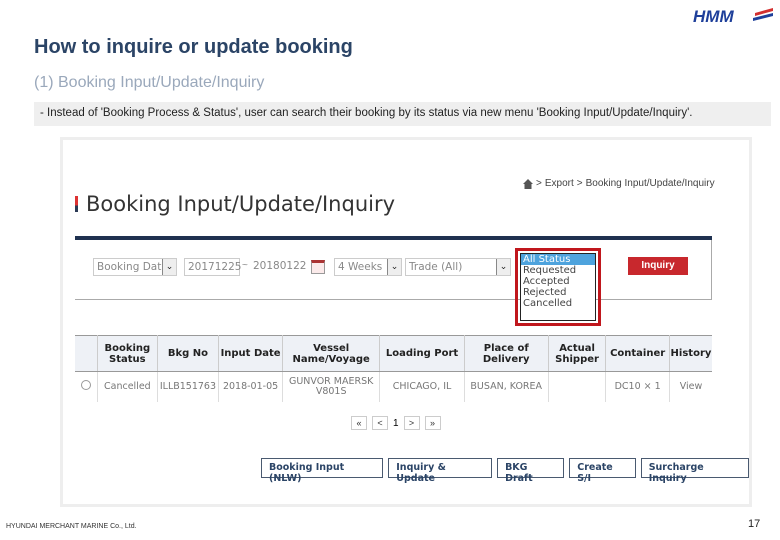 This screenshot has height=540, width=780. I want to click on date-to-input: 20180122, so click(279, 267).